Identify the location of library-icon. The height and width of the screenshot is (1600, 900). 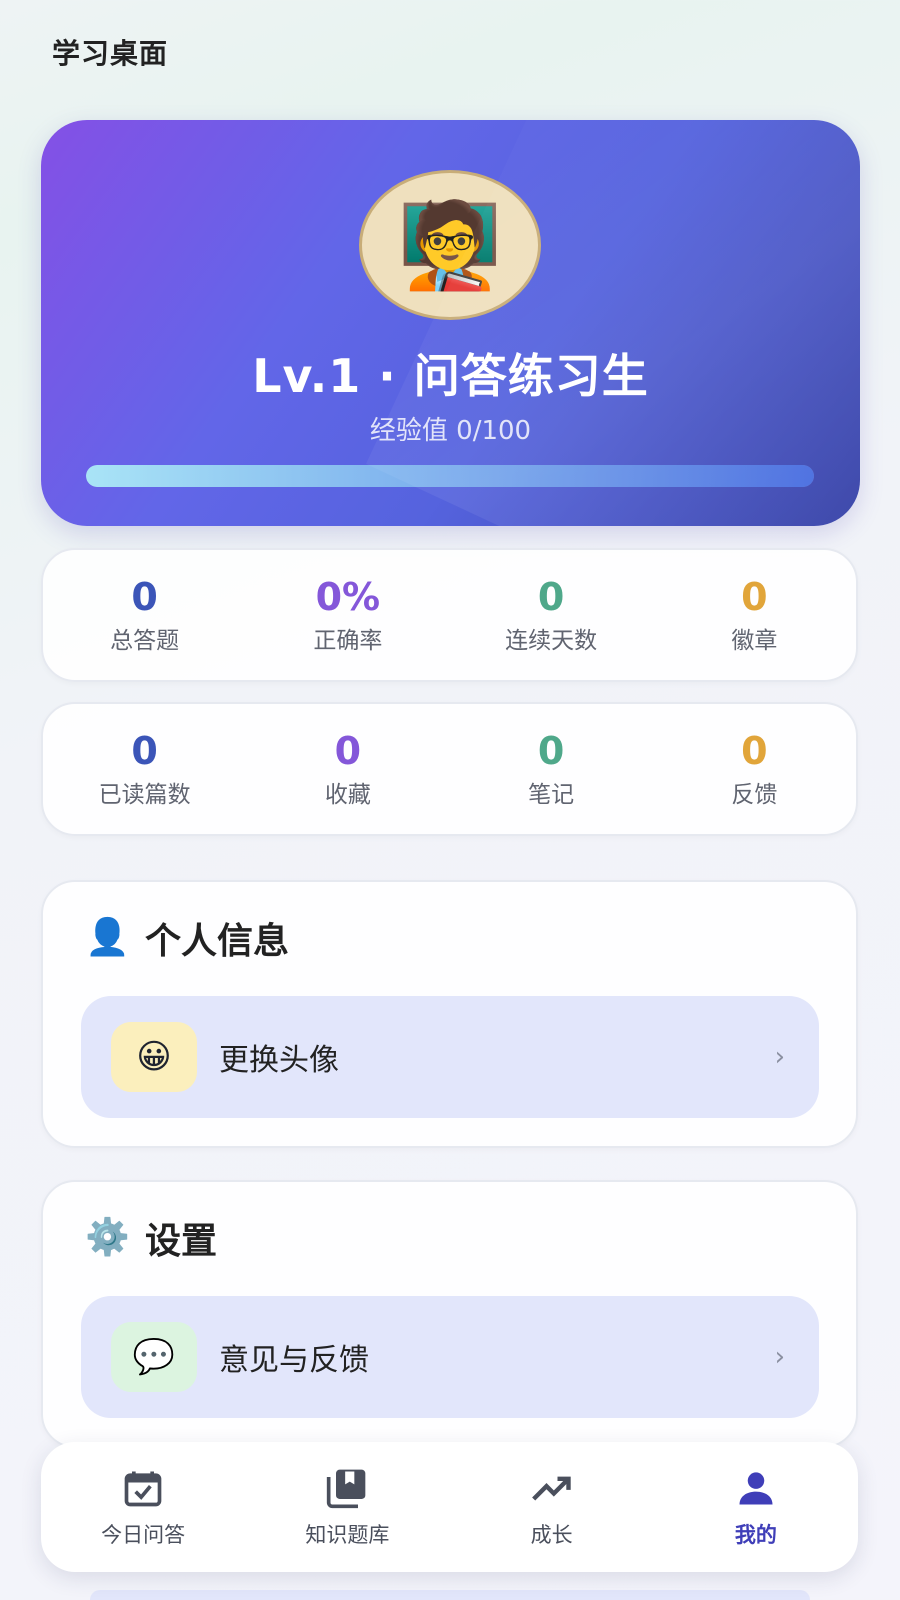
(347, 1488).